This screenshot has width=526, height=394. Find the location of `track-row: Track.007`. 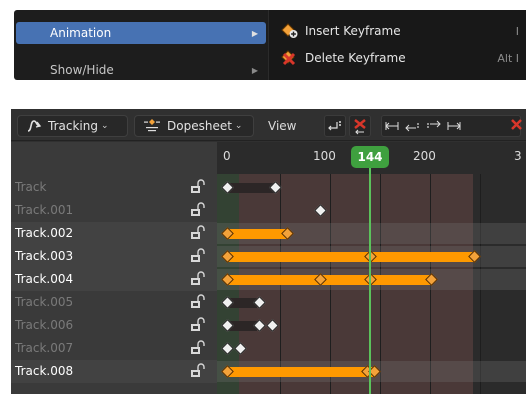

track-row: Track.007 is located at coordinates (114, 348).